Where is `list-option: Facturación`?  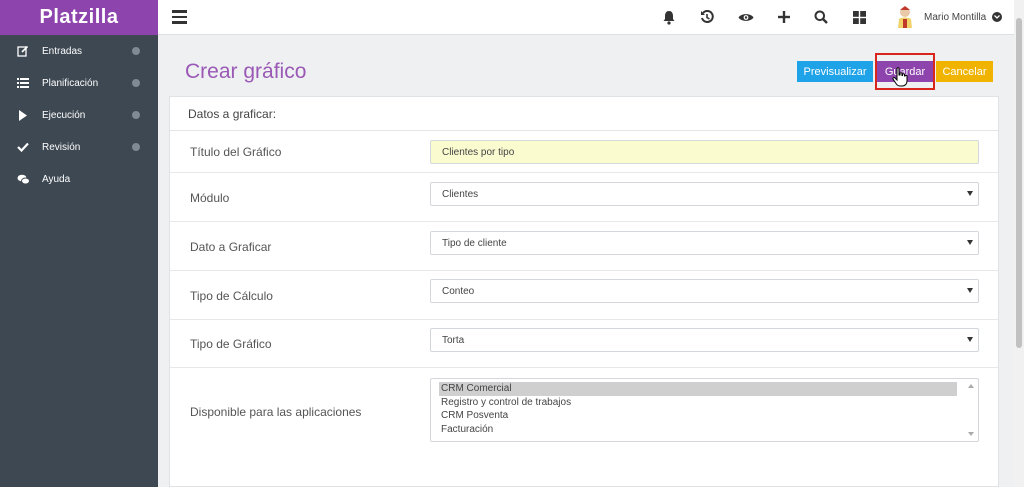 list-option: Facturación is located at coordinates (698, 430).